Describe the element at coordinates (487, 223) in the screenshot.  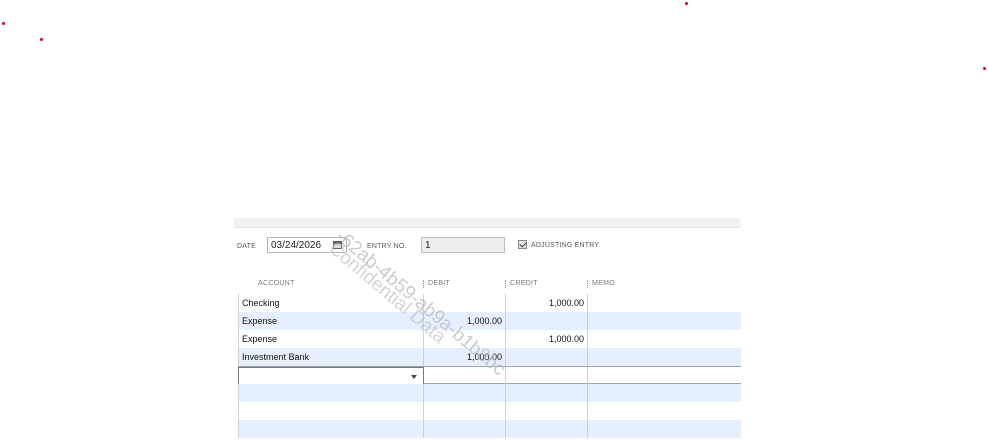
I see `toolbar-strip` at that location.